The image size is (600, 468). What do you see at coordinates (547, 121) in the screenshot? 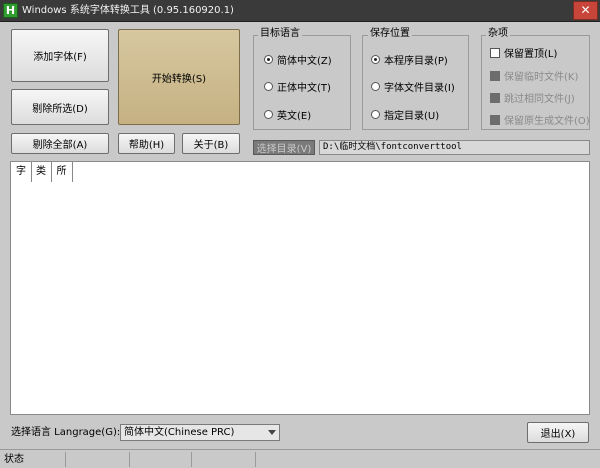
I see `checkbox-label: 保留原生成文件(O)` at bounding box center [547, 121].